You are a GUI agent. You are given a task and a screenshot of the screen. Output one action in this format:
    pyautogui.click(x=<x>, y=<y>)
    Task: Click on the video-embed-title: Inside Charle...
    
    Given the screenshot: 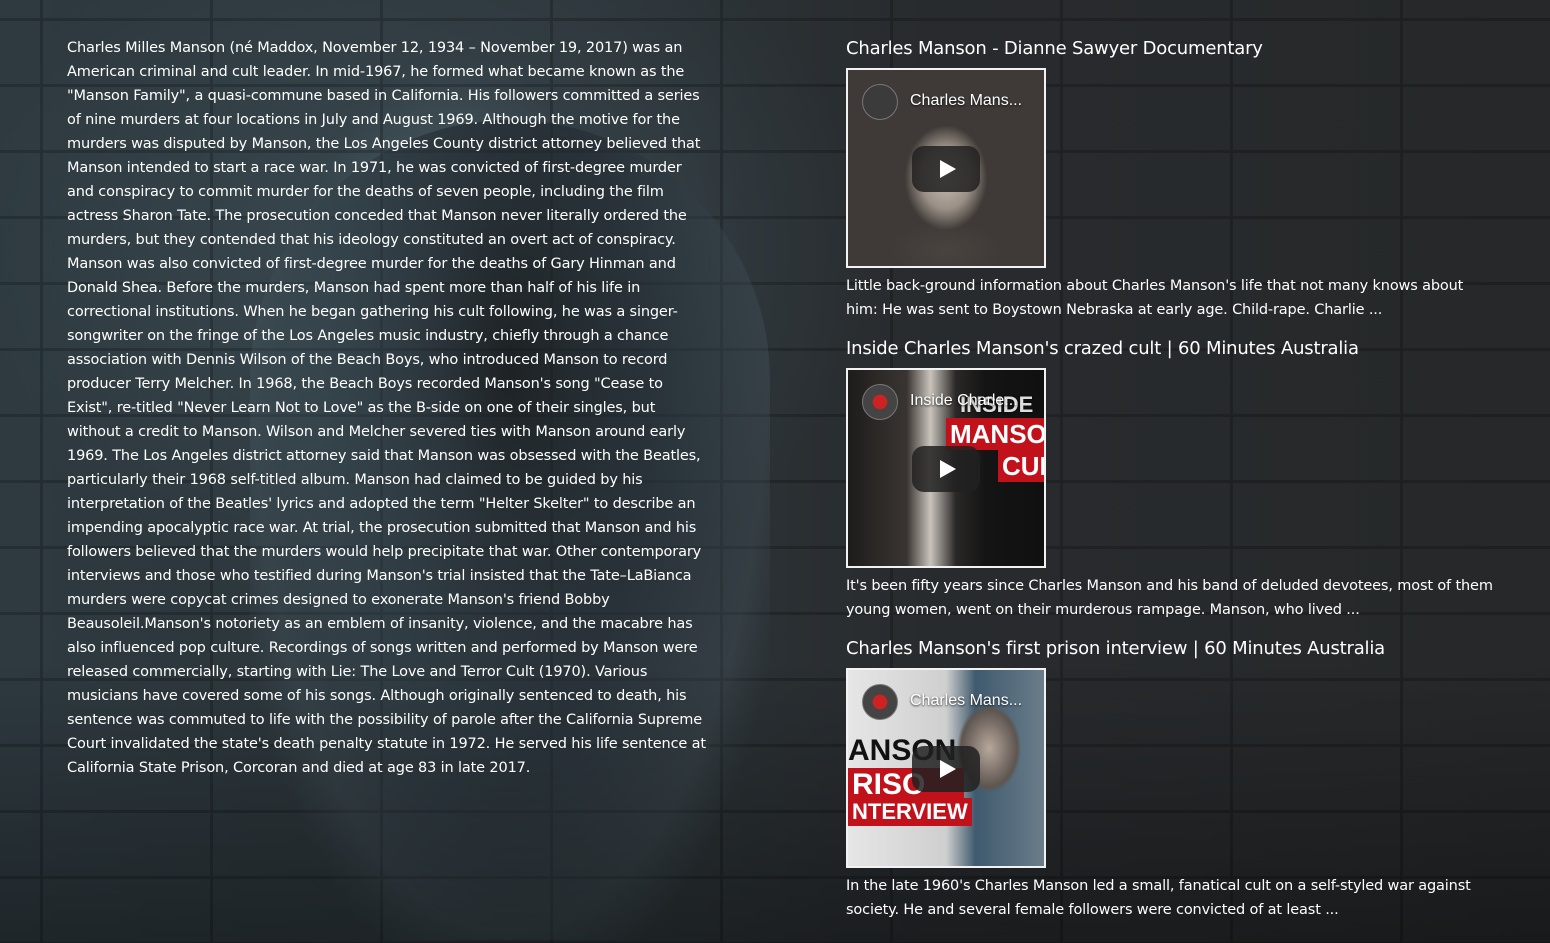 What is the action you would take?
    pyautogui.click(x=964, y=400)
    